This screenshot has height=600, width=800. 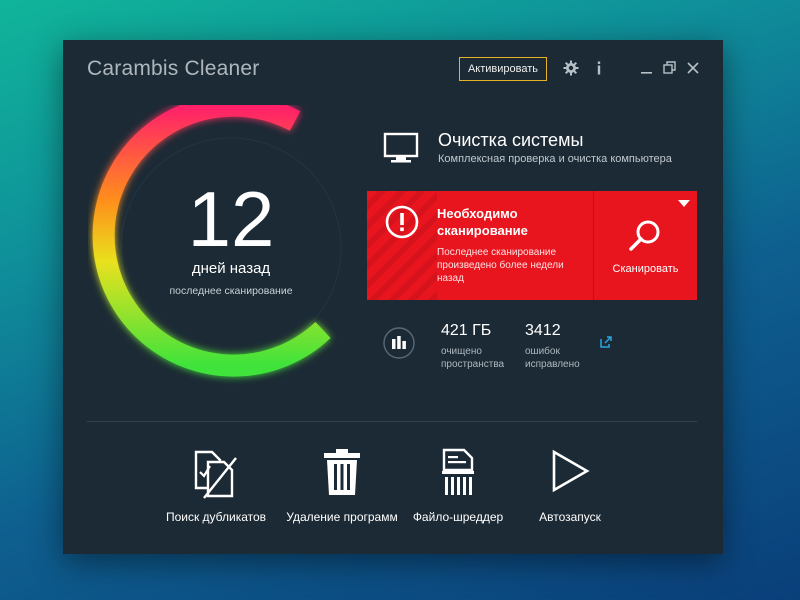 I want to click on duplicates-icon, so click(x=215, y=474).